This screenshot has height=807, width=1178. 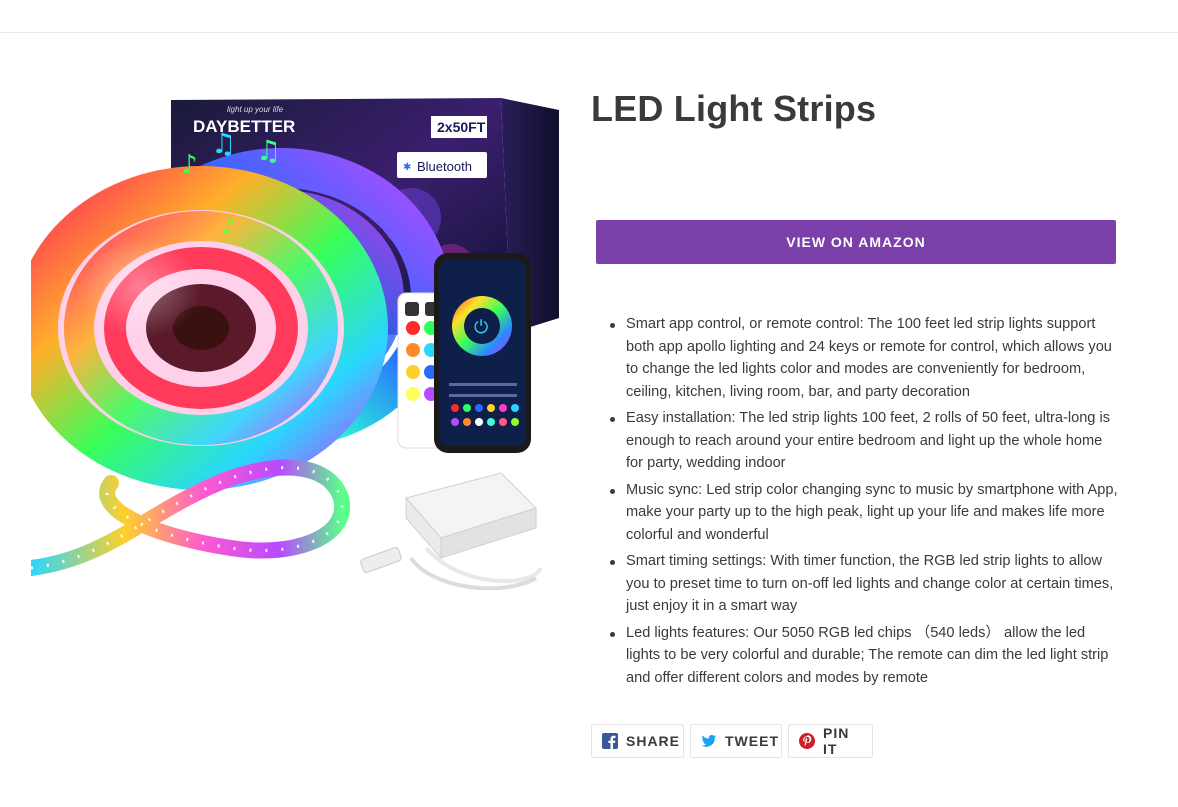 What do you see at coordinates (807, 741) in the screenshot?
I see `pinterest-icon` at bounding box center [807, 741].